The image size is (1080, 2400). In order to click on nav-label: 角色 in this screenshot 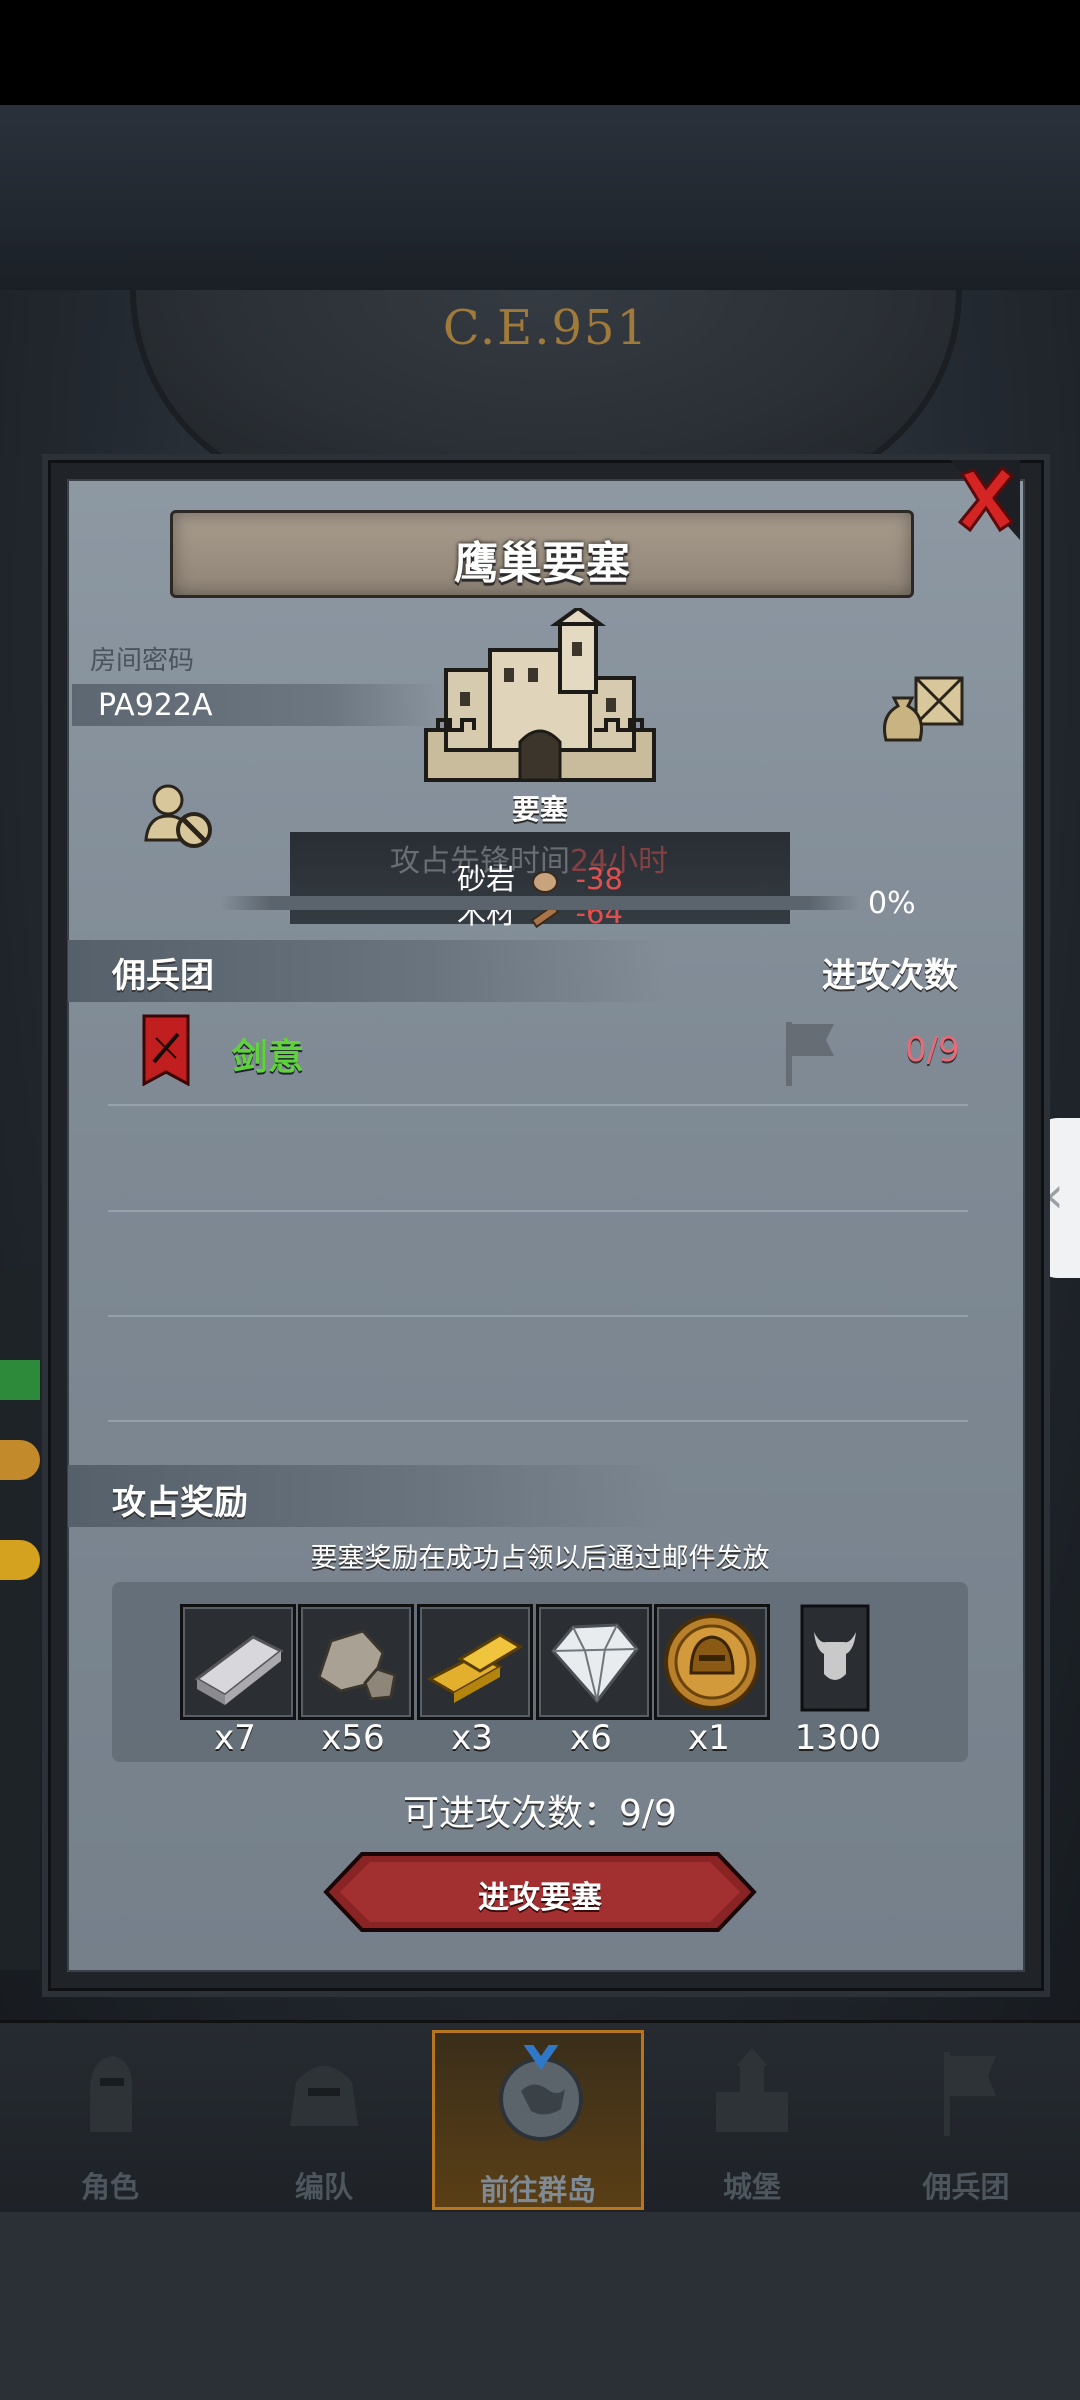, I will do `click(109, 2187)`.